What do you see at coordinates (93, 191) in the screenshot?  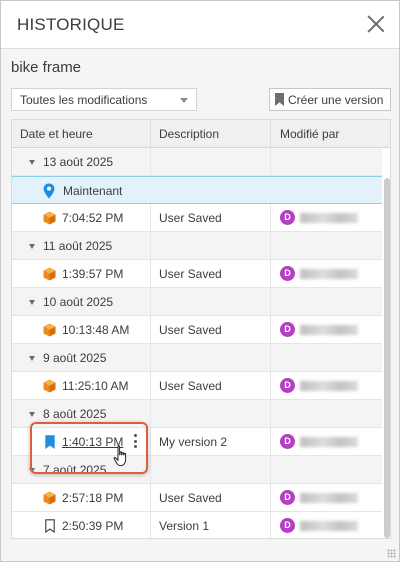 I see `current-version-label: Maintenant` at bounding box center [93, 191].